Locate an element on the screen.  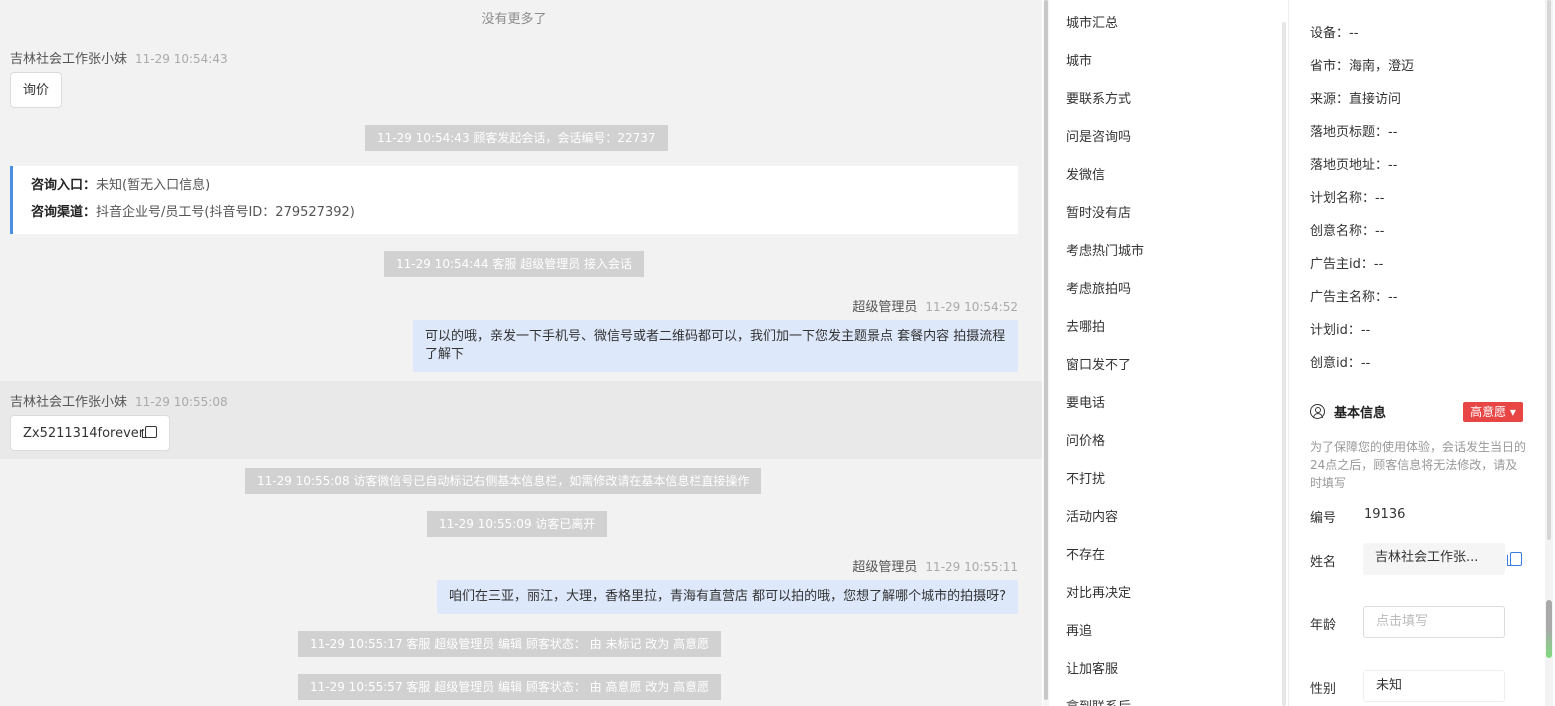
message-time: 11-29 10:54:43 is located at coordinates (181, 59).